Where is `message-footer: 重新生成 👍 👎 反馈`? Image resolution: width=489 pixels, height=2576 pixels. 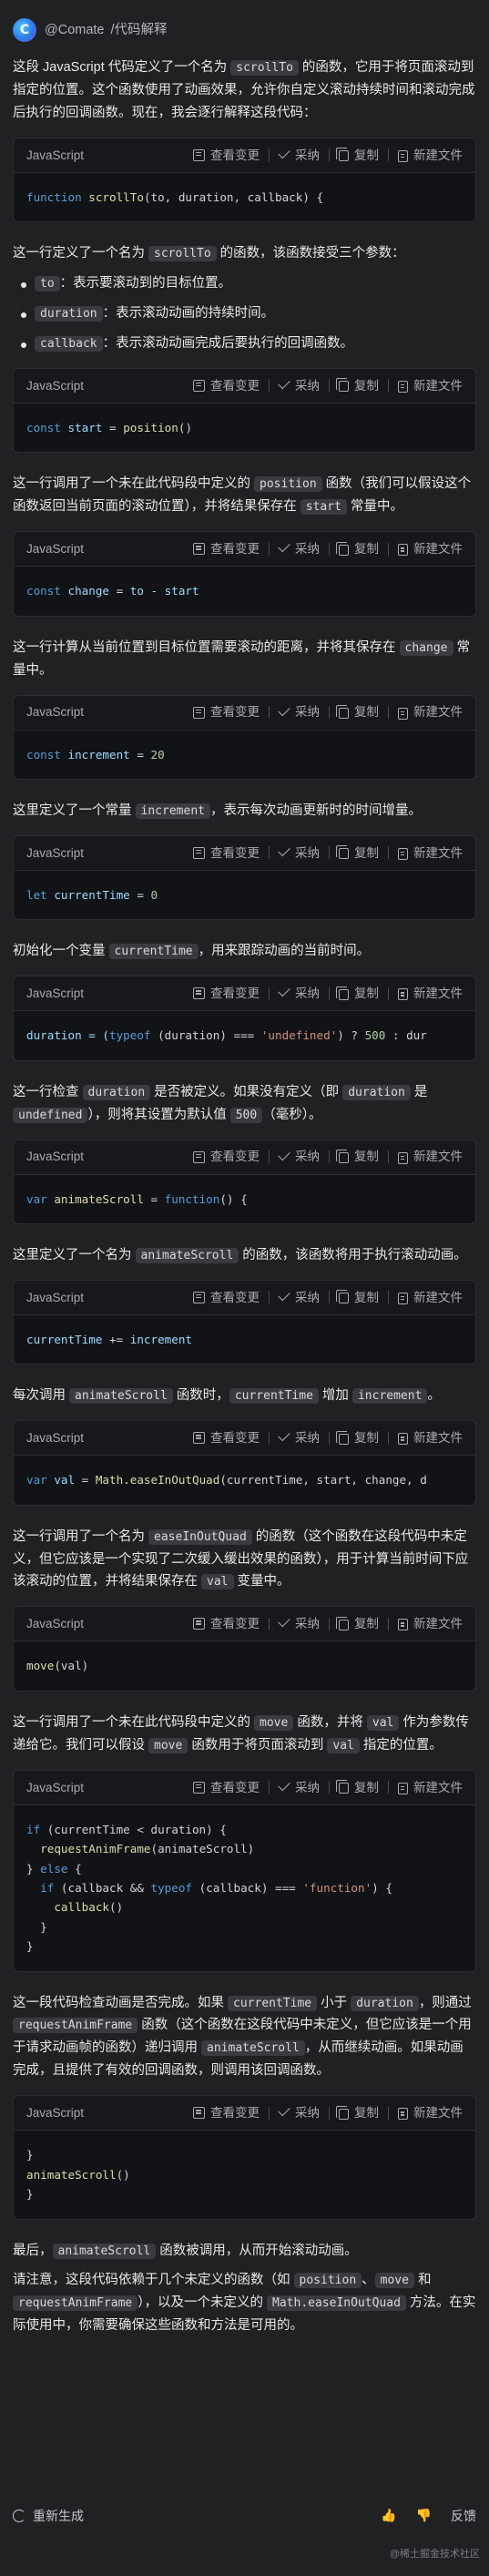
message-footer: 重新生成 👍 👎 反馈 is located at coordinates (244, 2515).